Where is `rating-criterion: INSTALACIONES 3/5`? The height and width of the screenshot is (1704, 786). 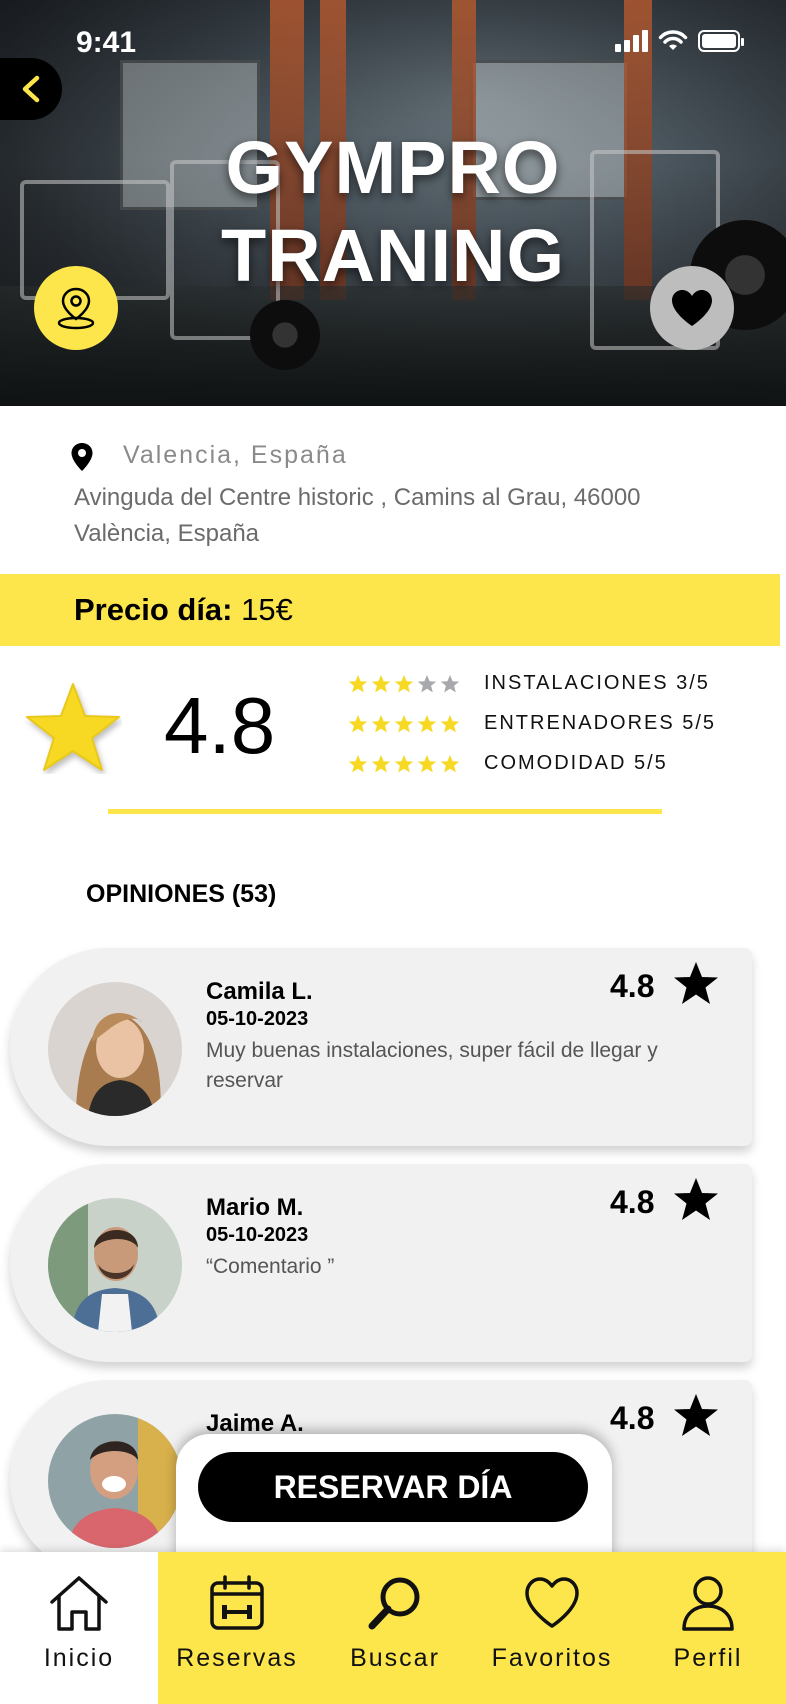 rating-criterion: INSTALACIONES 3/5 is located at coordinates (529, 683).